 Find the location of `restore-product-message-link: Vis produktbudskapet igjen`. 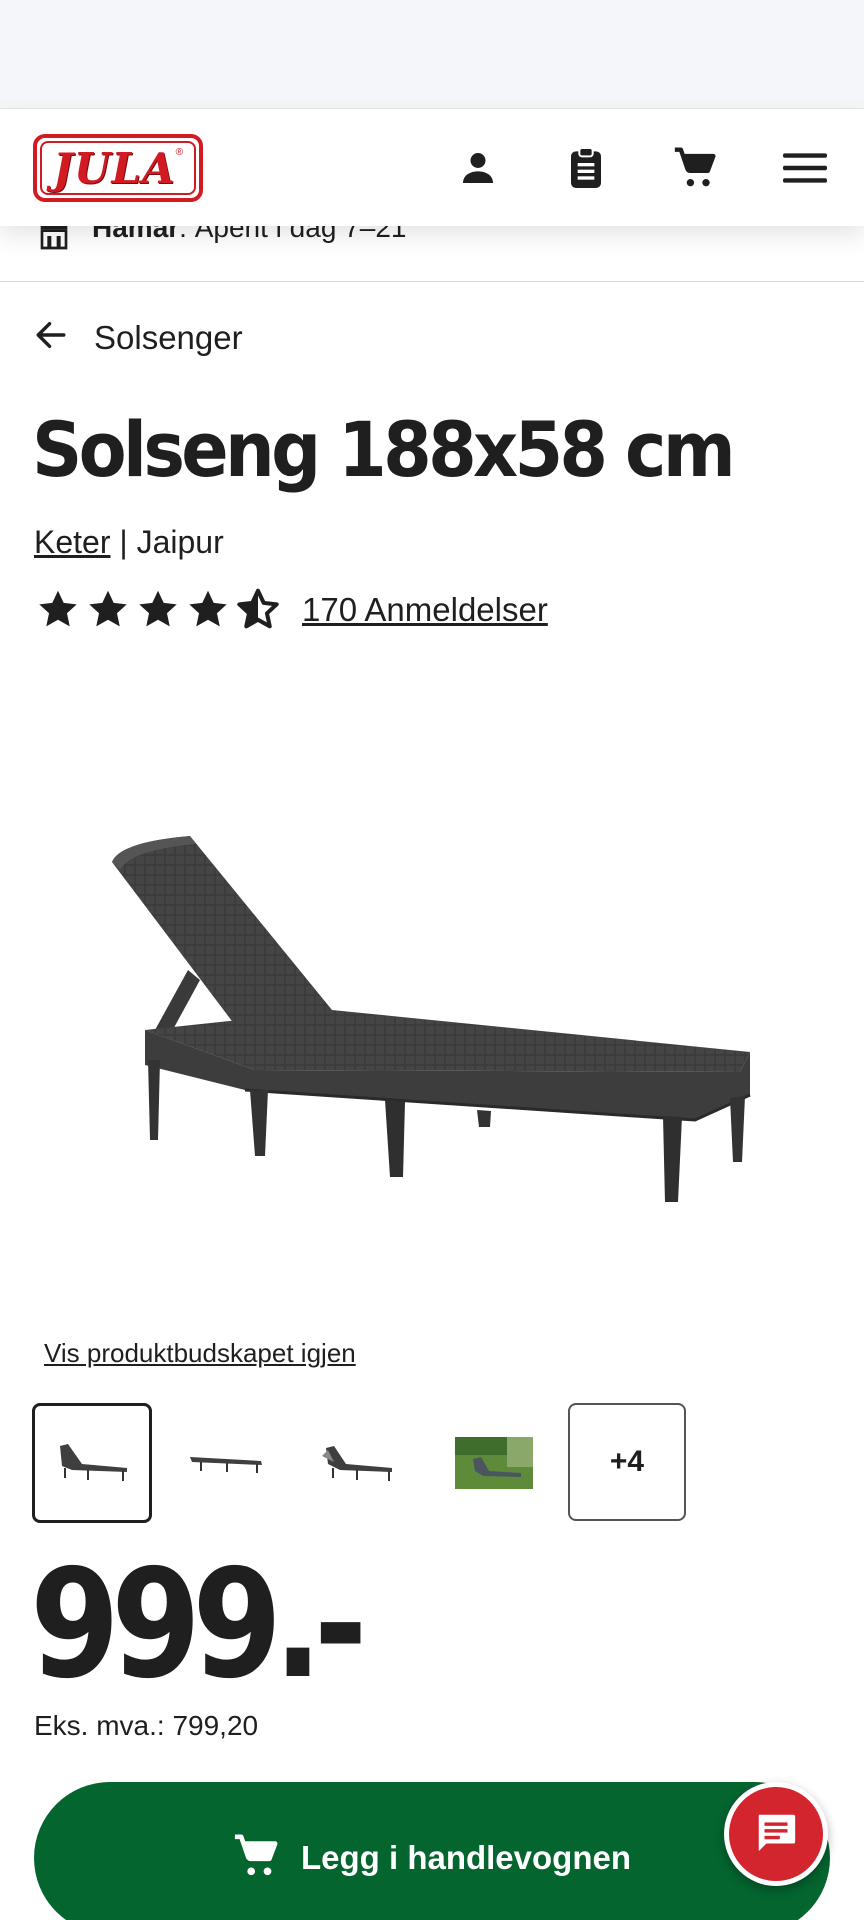

restore-product-message-link: Vis produktbudskapet igjen is located at coordinates (200, 1353).